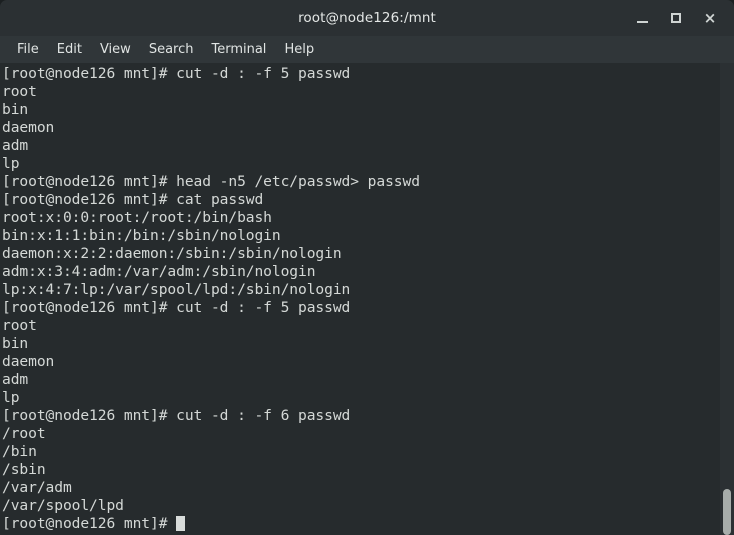 The image size is (734, 535). I want to click on scrollbar-thumb, so click(727, 512).